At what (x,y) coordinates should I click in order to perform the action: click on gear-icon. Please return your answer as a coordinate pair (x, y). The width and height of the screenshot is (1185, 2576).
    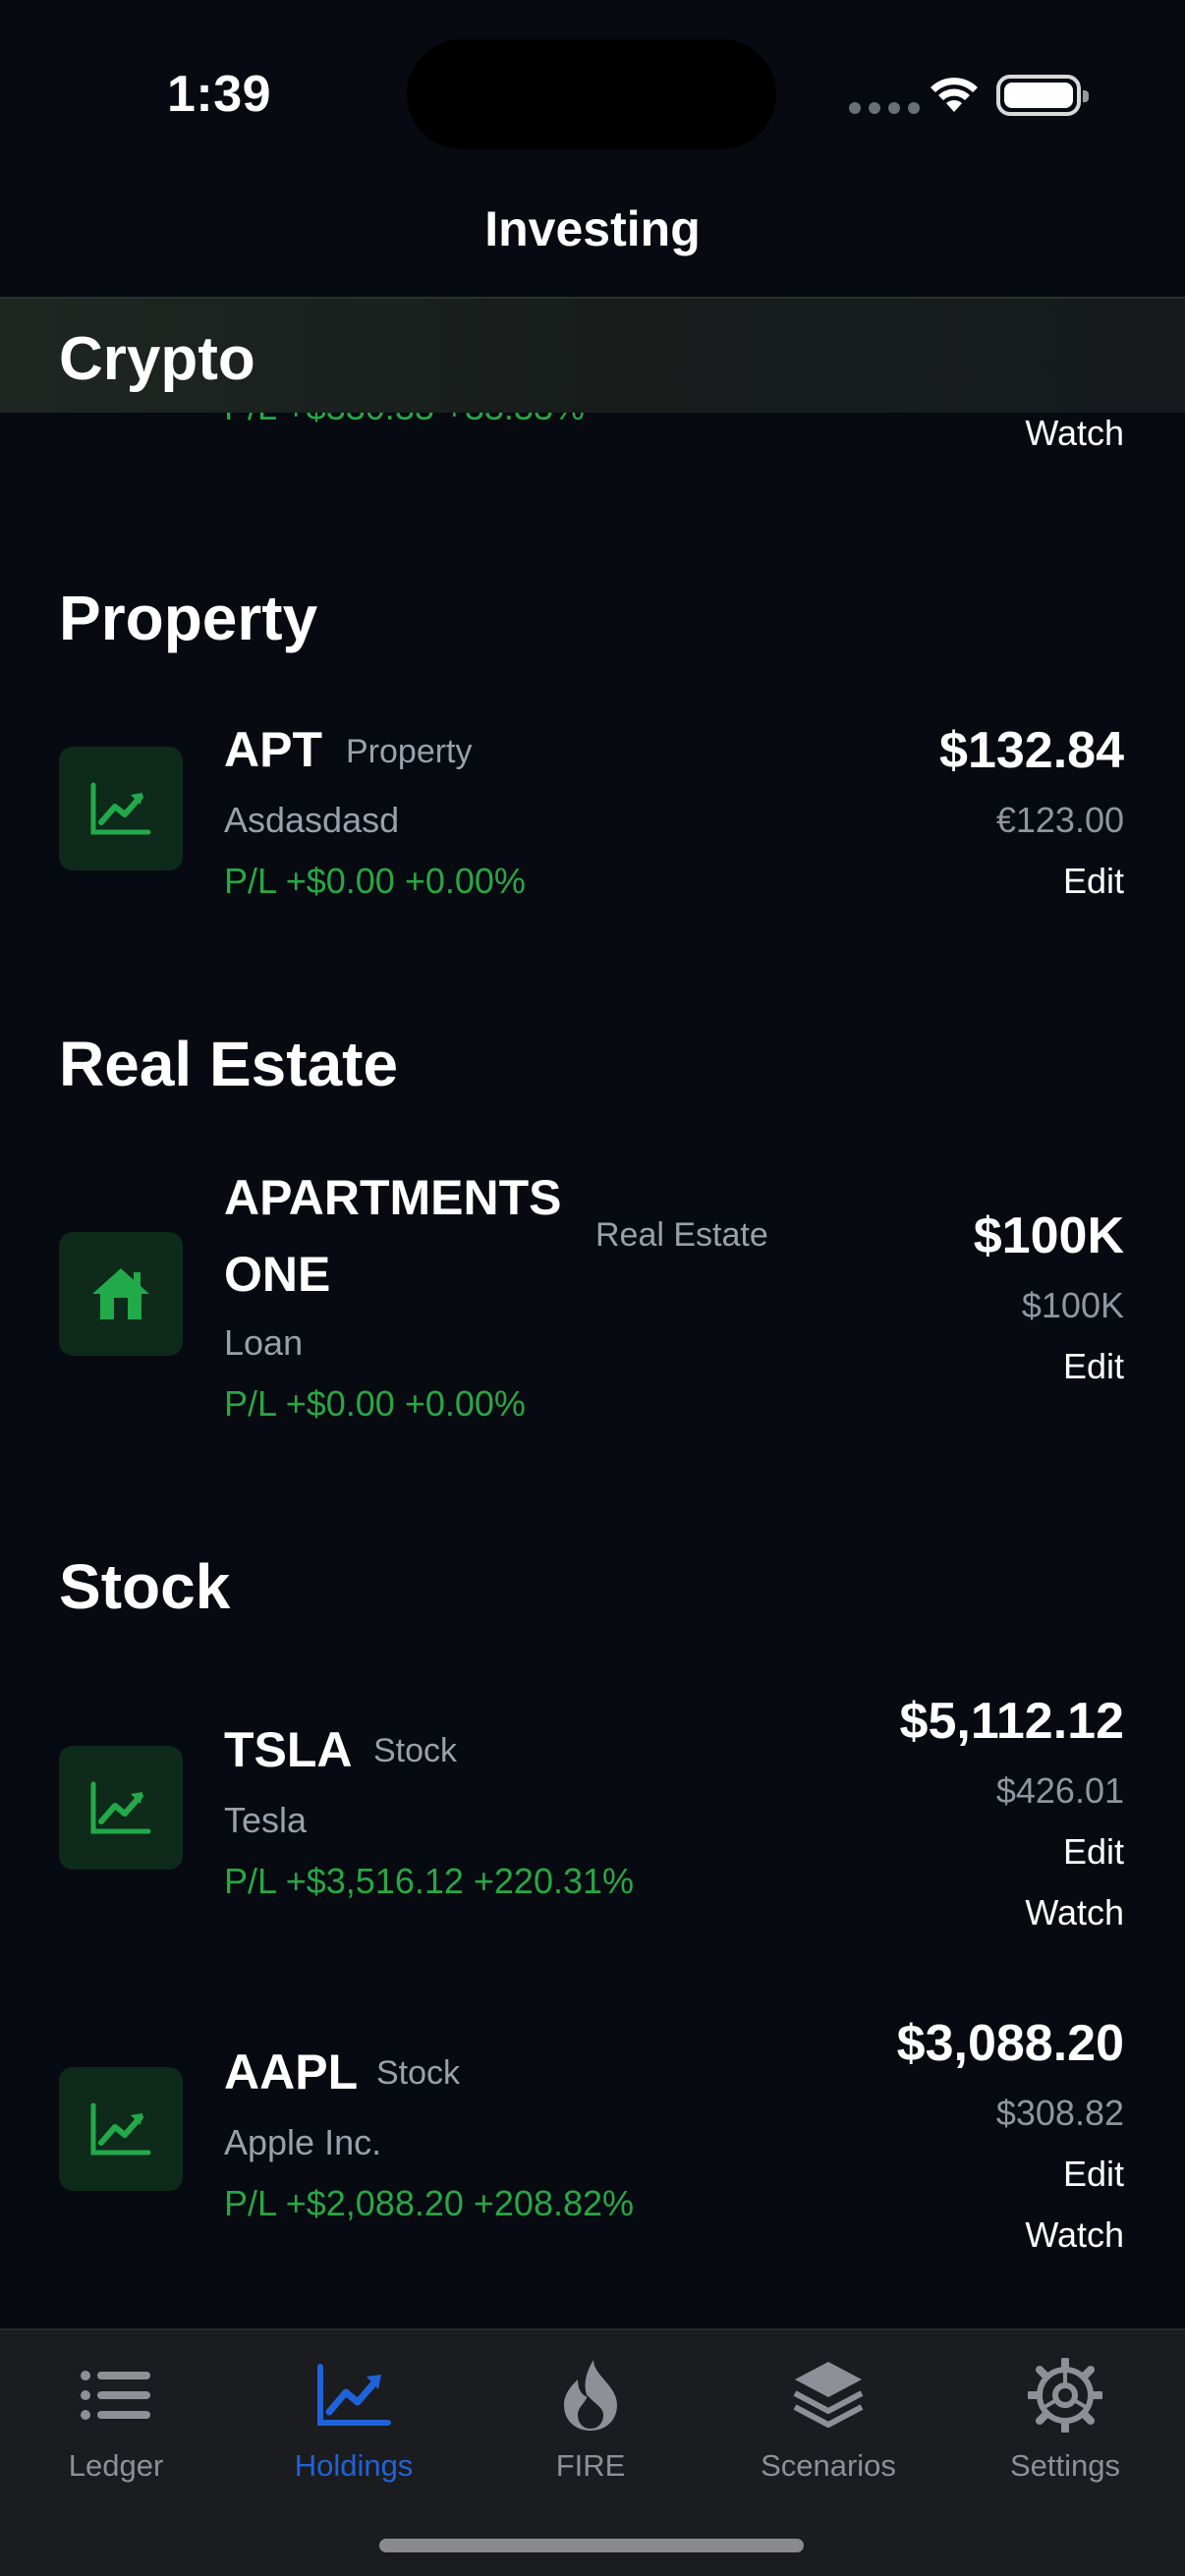
    Looking at the image, I should click on (1065, 2395).